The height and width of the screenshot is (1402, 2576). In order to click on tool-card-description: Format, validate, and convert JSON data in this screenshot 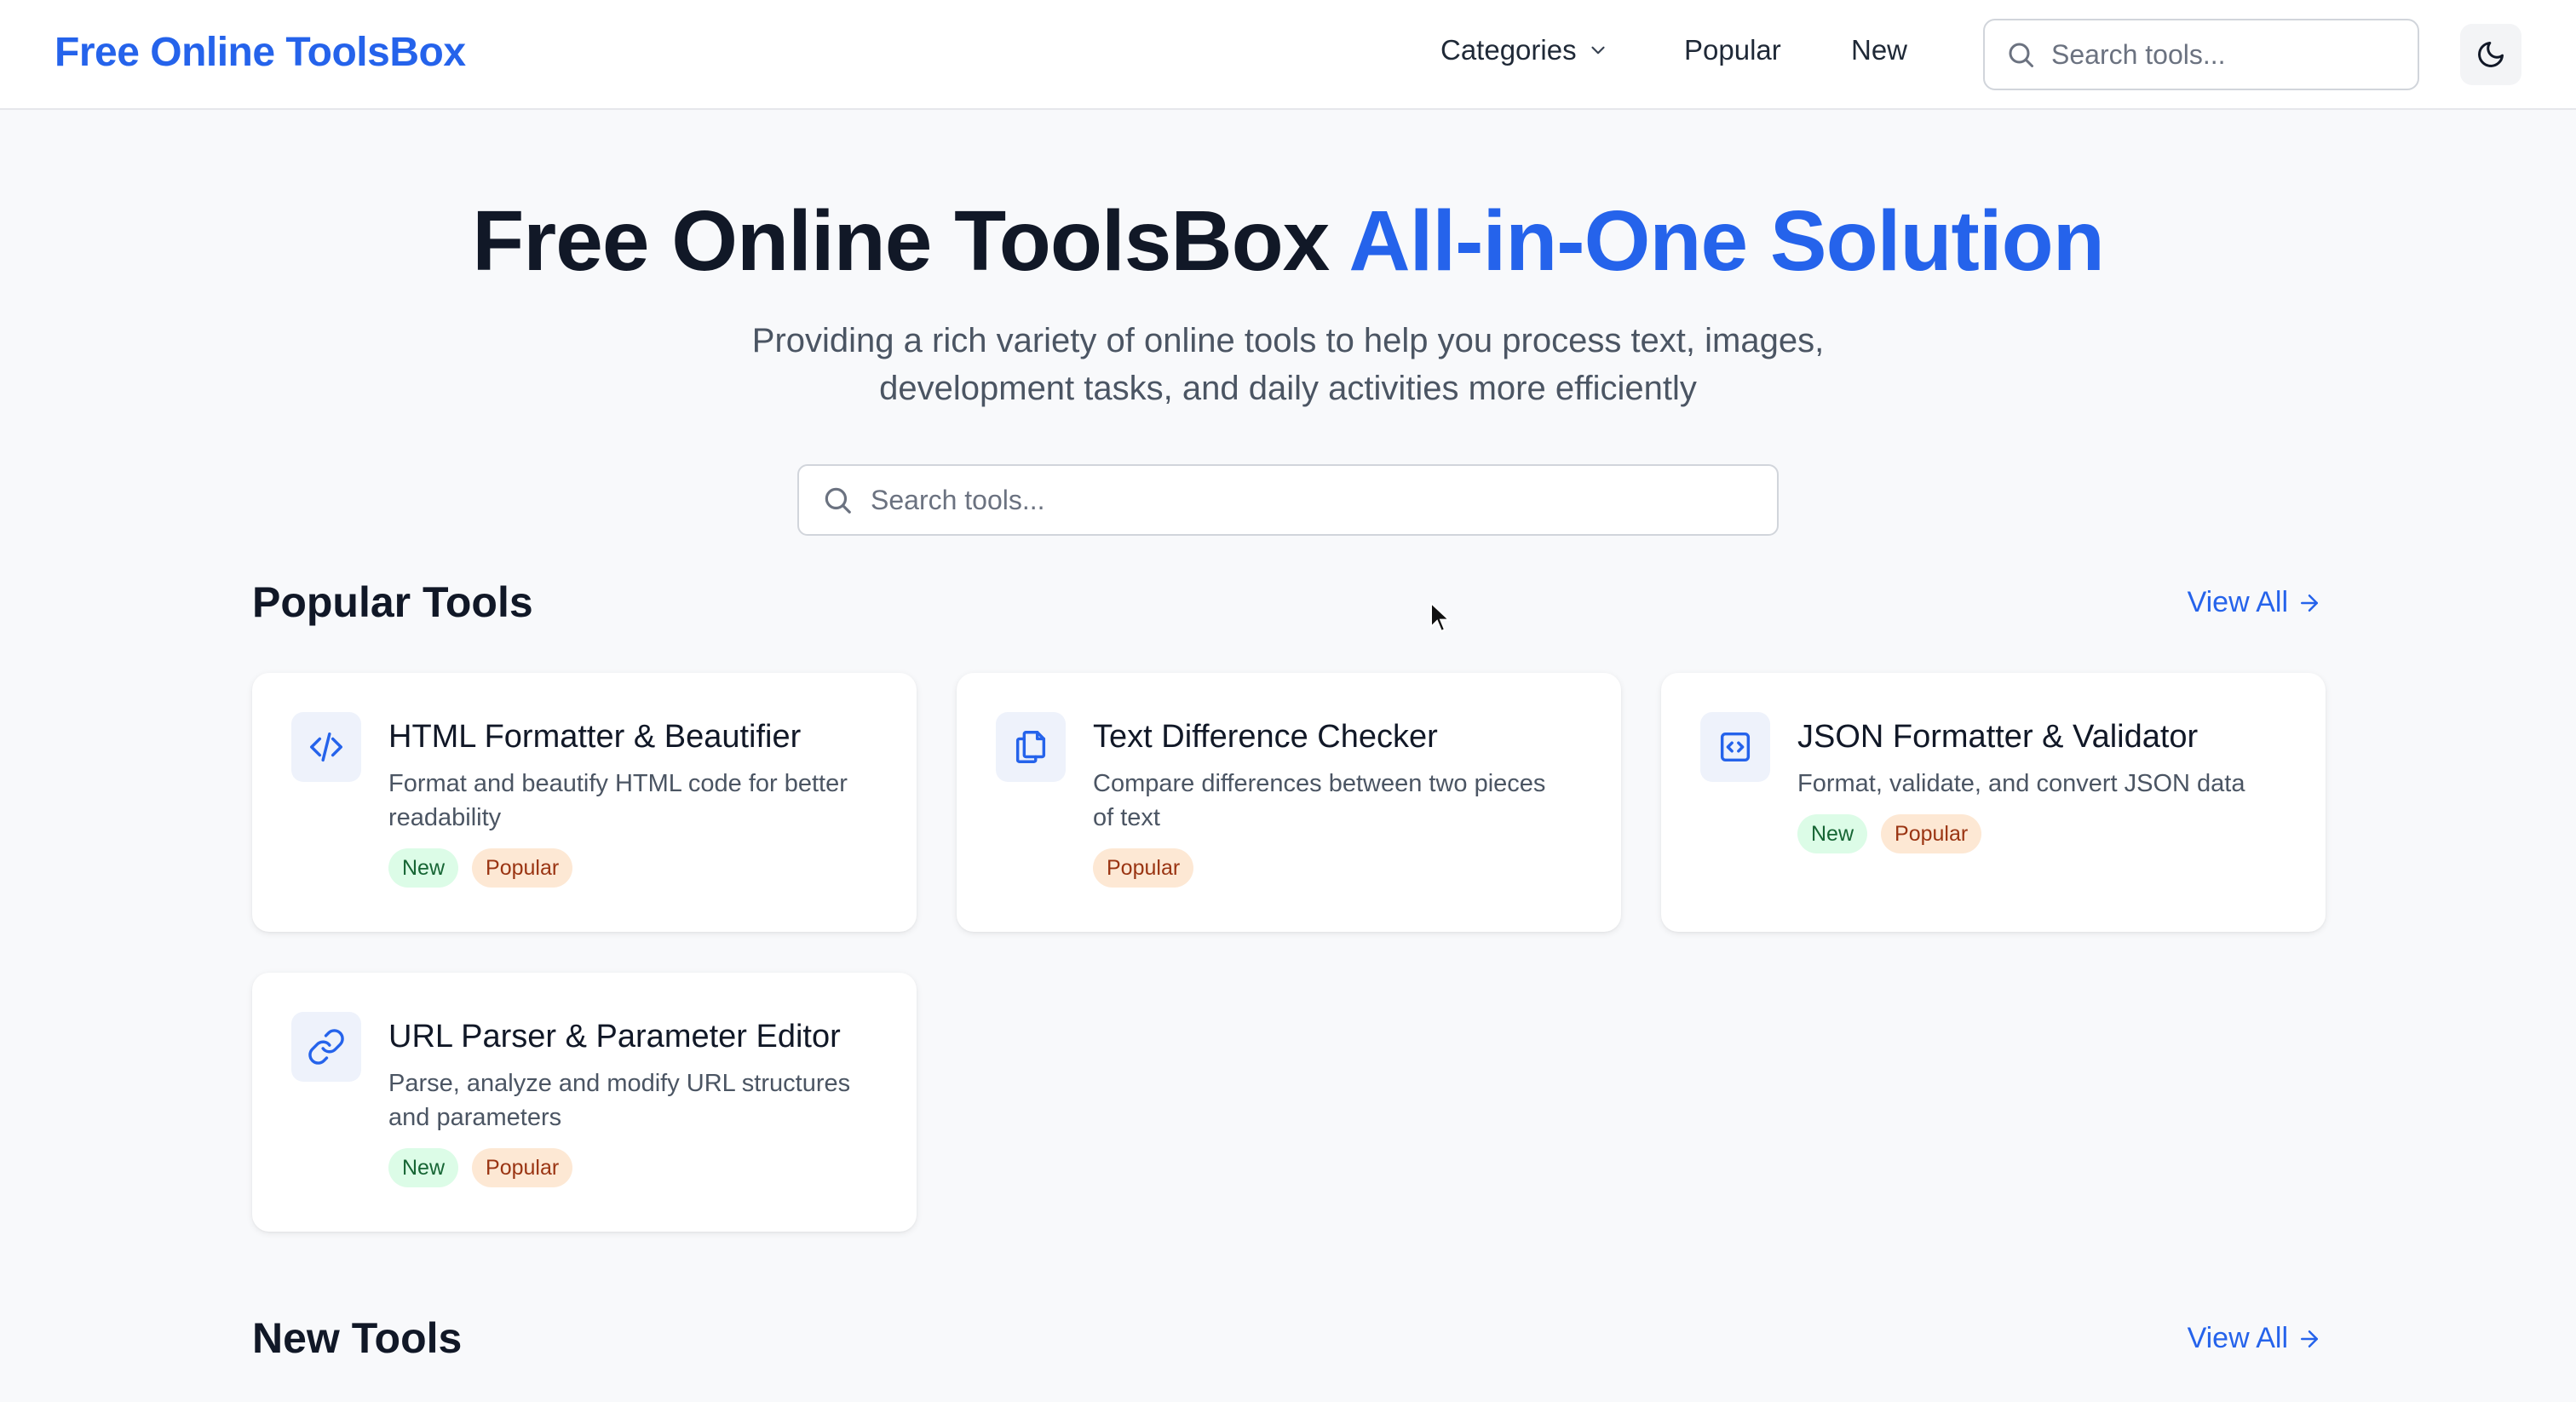, I will do `click(2048, 784)`.